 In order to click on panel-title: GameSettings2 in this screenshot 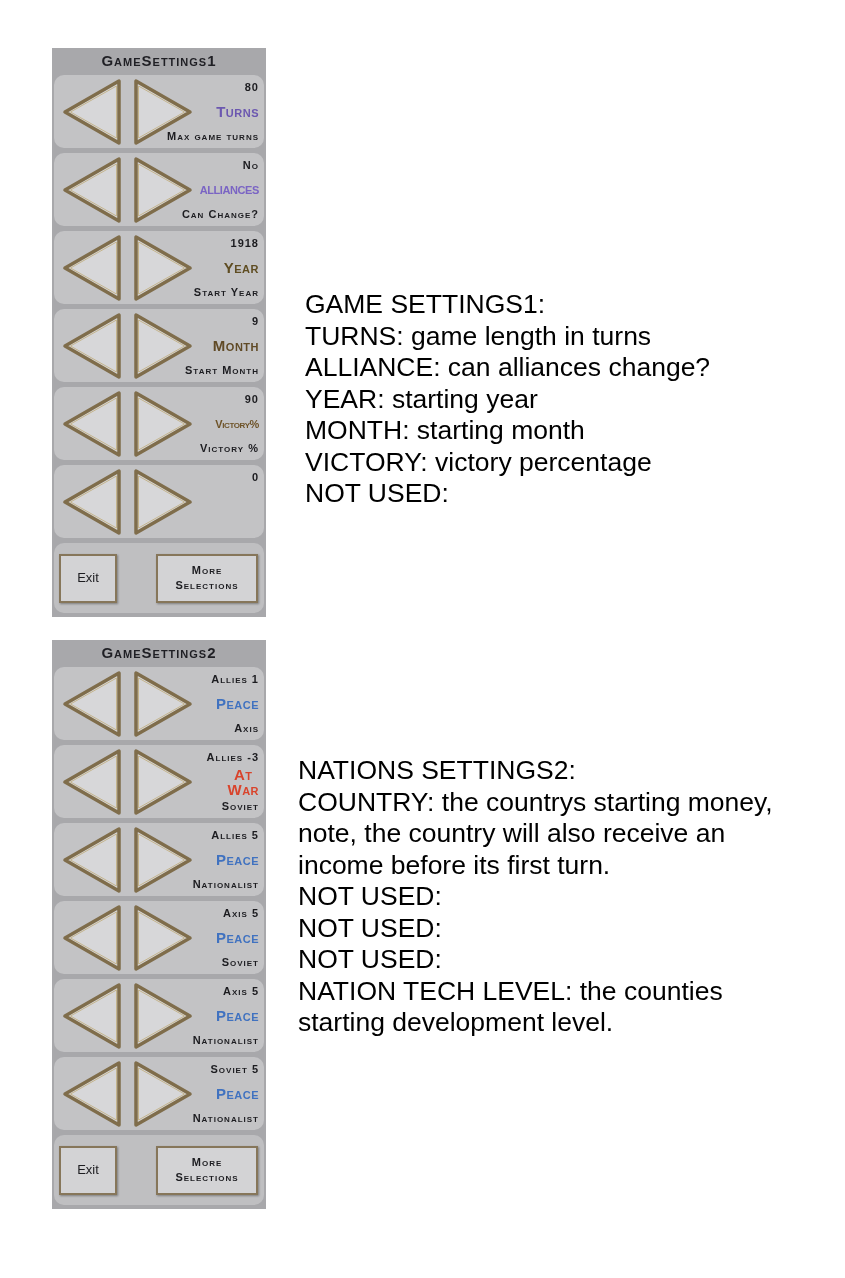, I will do `click(159, 653)`.